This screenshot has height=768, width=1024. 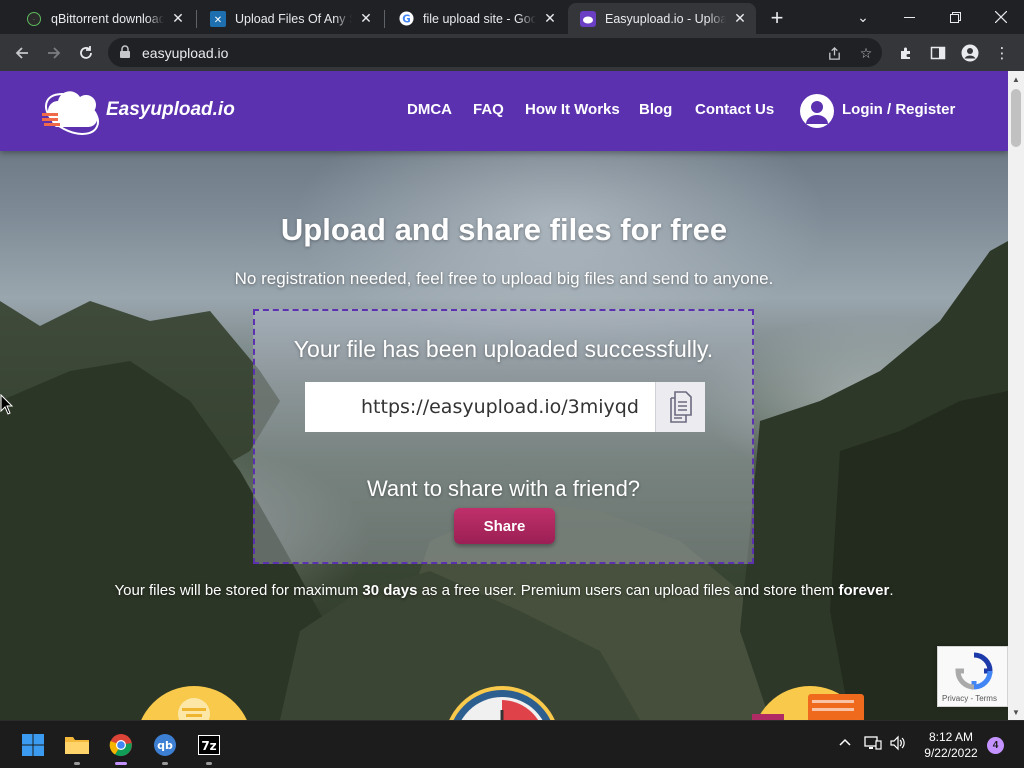 What do you see at coordinates (54, 53) in the screenshot?
I see `forward-button` at bounding box center [54, 53].